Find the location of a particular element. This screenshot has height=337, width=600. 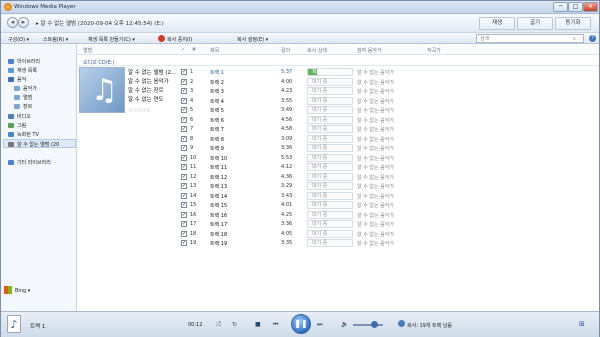

track-row: ✓ 5 트랙 5 3:49 대기 중 알 수 없는 음악가 is located at coordinates (388, 110).